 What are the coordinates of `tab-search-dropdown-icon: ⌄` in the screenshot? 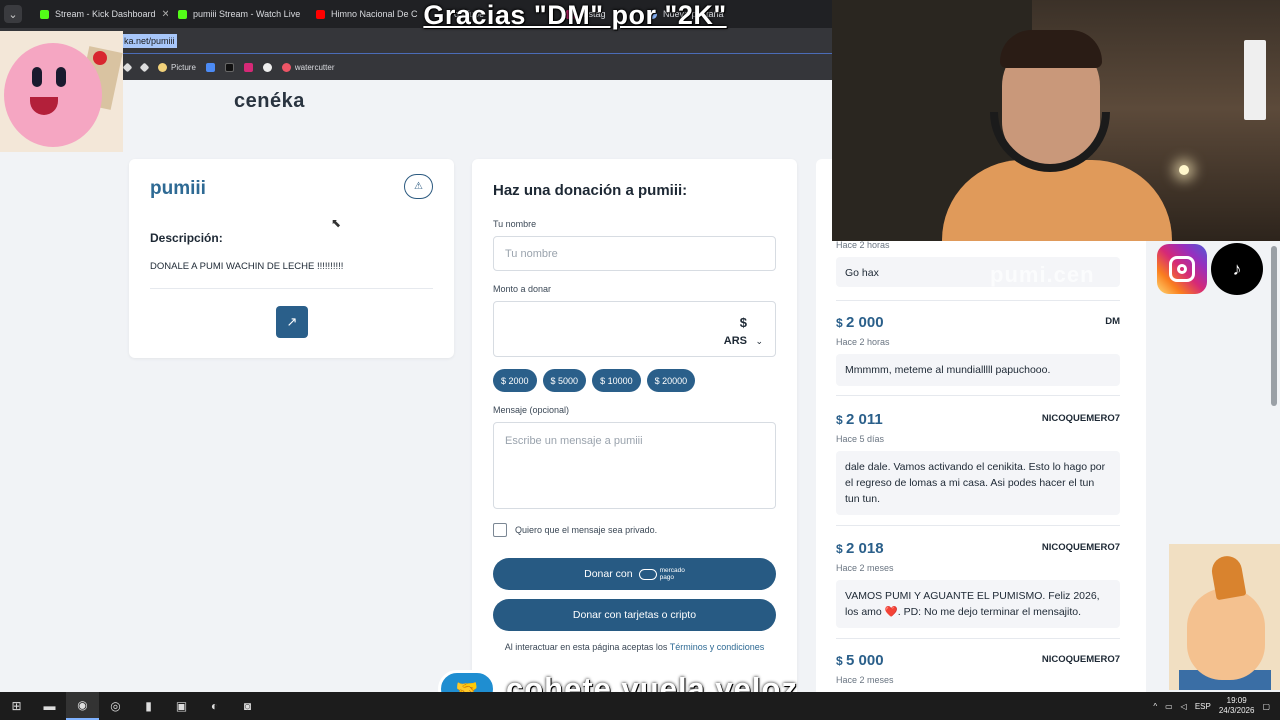 It's located at (13, 14).